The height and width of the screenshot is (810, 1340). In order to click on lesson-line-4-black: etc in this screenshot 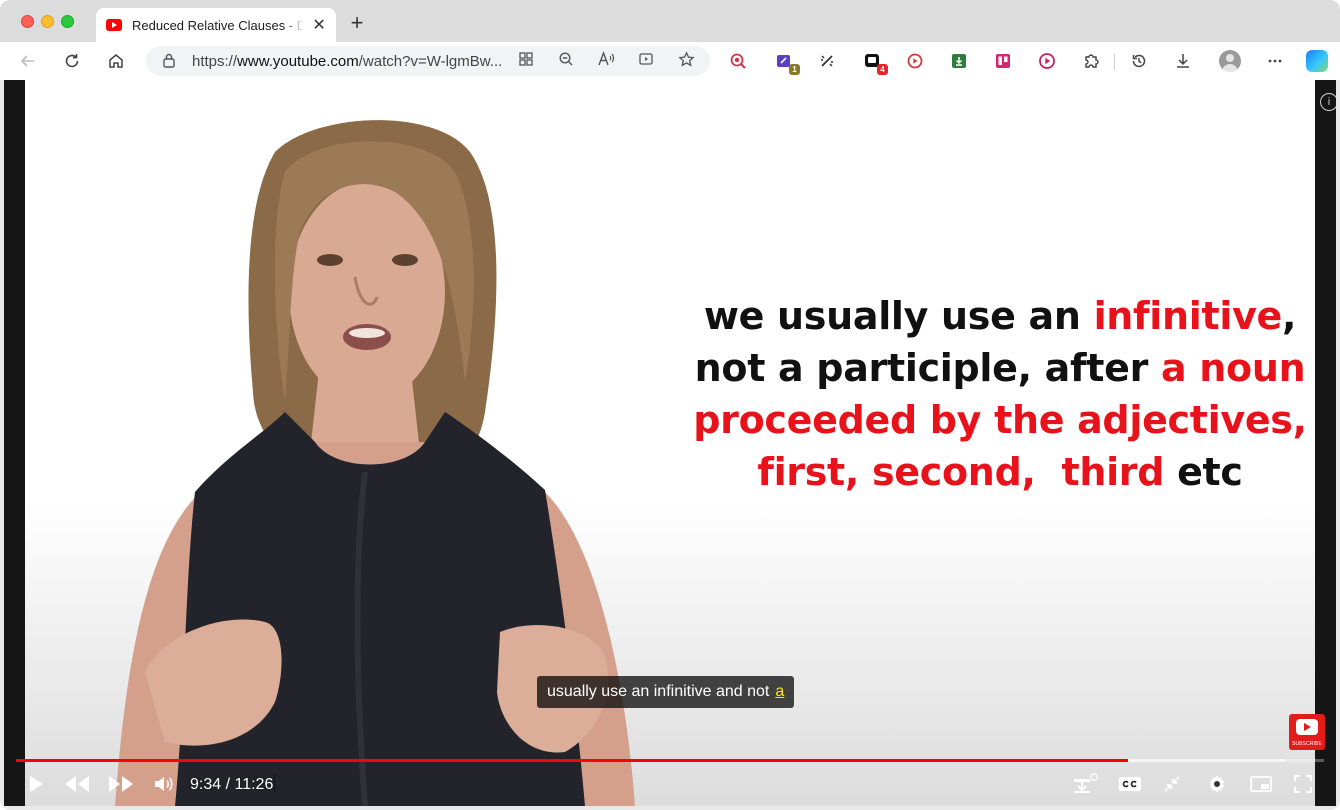, I will do `click(1203, 472)`.